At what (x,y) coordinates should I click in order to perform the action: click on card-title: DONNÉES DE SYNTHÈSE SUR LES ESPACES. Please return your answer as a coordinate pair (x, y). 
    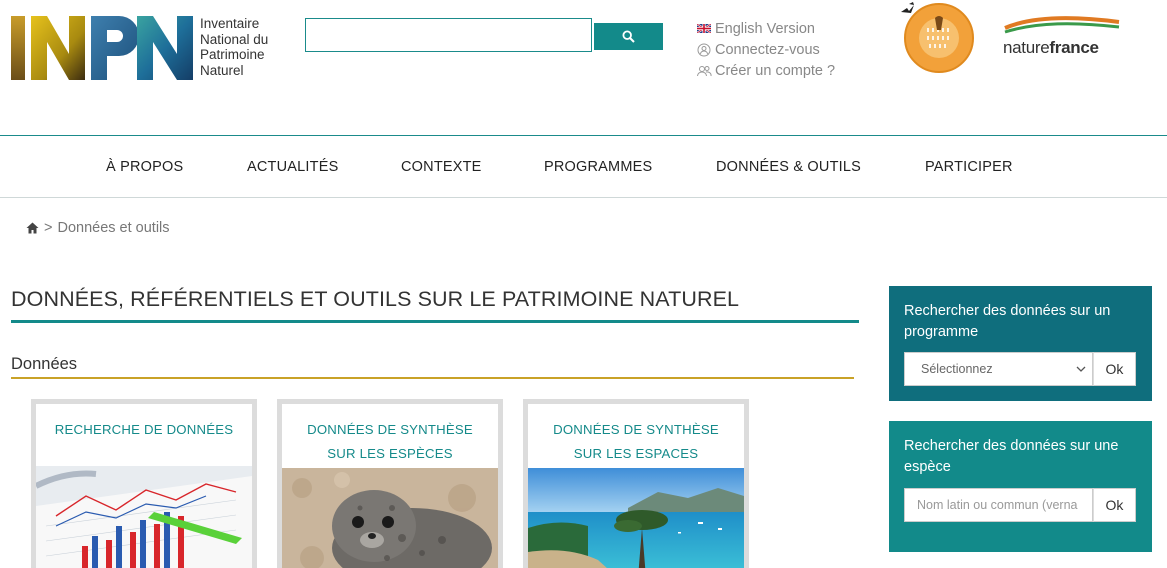
    Looking at the image, I should click on (636, 441).